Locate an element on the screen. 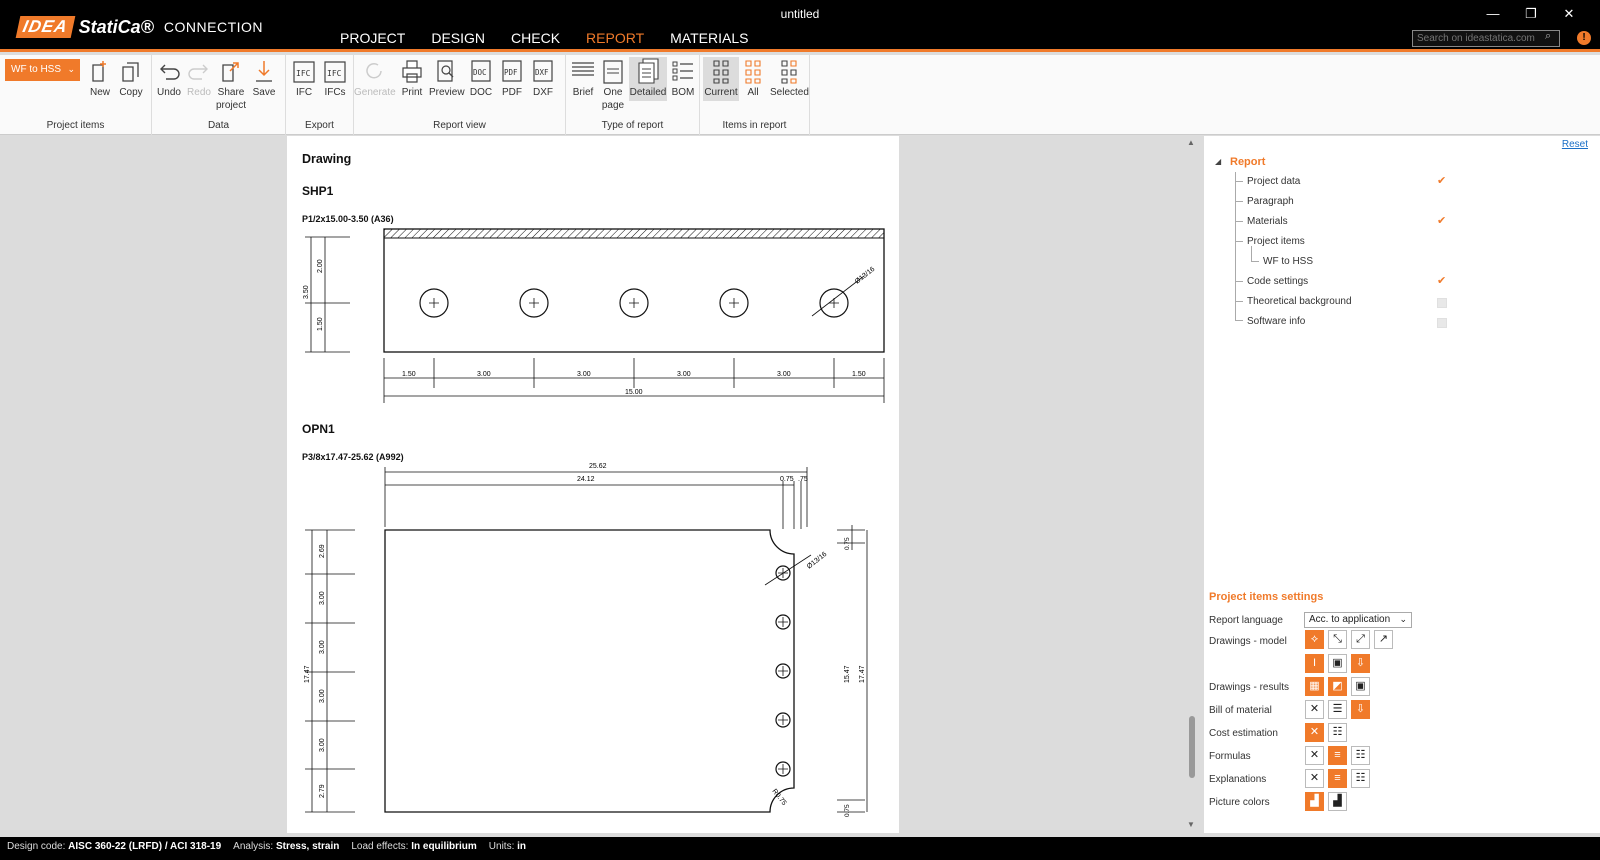 This screenshot has height=860, width=1600. copy-button: Copy is located at coordinates (131, 78).